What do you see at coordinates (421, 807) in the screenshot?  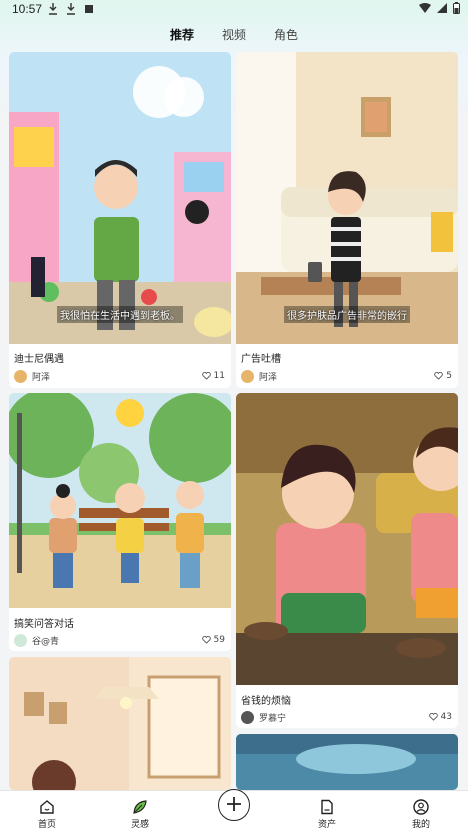 I see `user-icon` at bounding box center [421, 807].